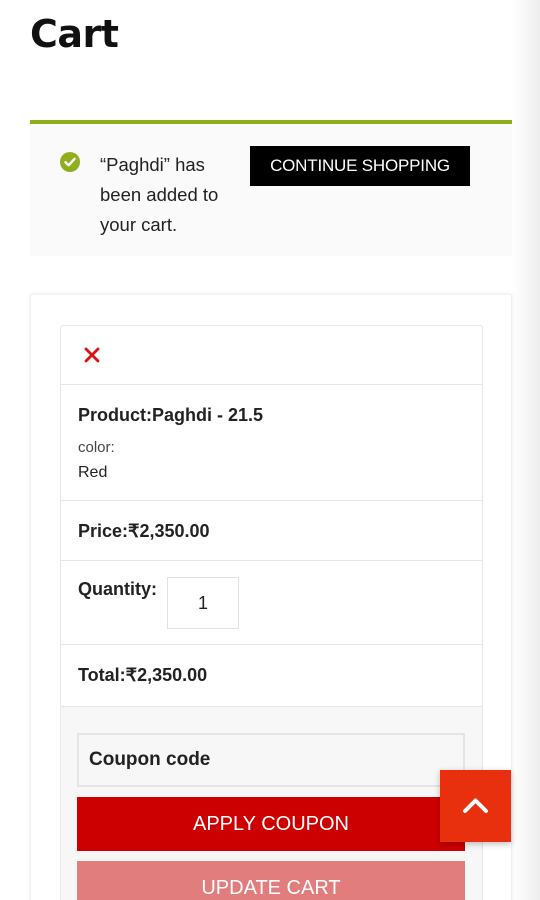 The height and width of the screenshot is (900, 540). Describe the element at coordinates (271, 531) in the screenshot. I see `price-row: Price:₹2,350.00` at that location.